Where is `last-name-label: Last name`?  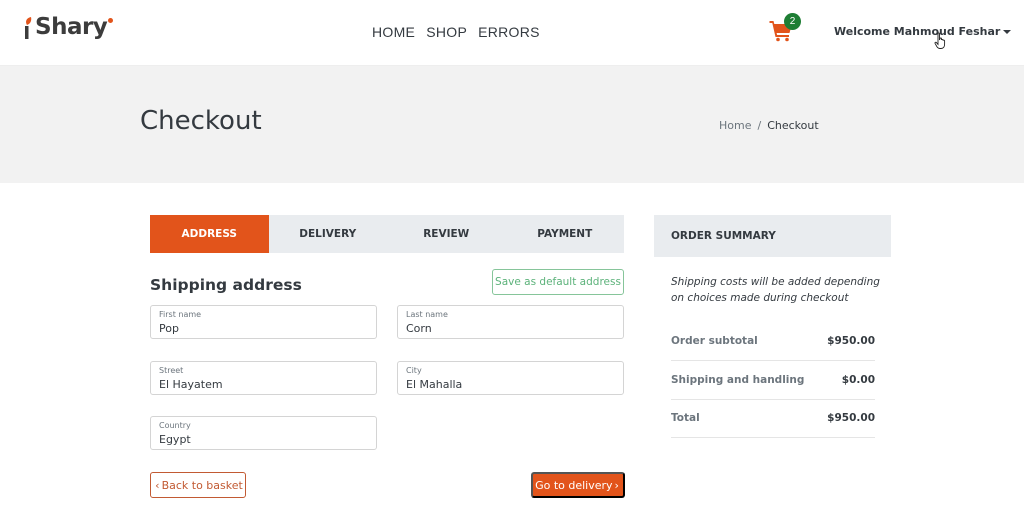
last-name-label: Last name is located at coordinates (427, 314).